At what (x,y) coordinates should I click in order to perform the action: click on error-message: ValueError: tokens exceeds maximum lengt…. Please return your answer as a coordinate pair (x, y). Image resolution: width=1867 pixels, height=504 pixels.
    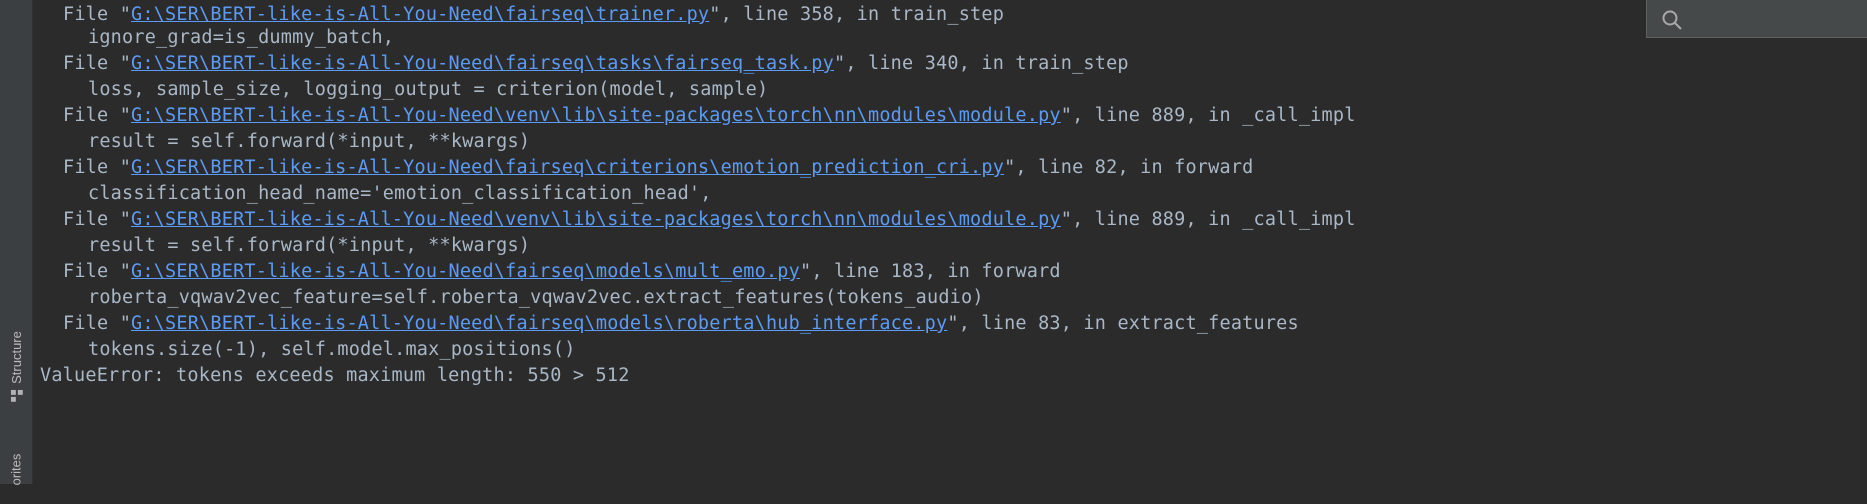
    Looking at the image, I should click on (335, 375).